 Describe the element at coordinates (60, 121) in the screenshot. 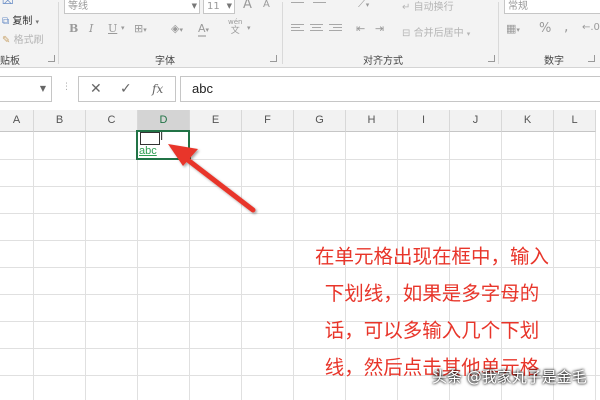

I see `column-header-b: B` at that location.